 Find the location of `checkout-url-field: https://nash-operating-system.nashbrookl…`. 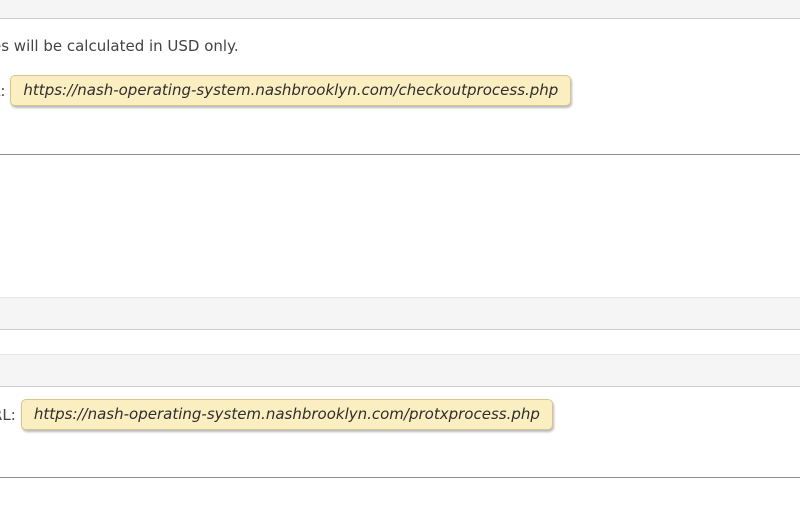

checkout-url-field: https://nash-operating-system.nashbrookl… is located at coordinates (291, 90).